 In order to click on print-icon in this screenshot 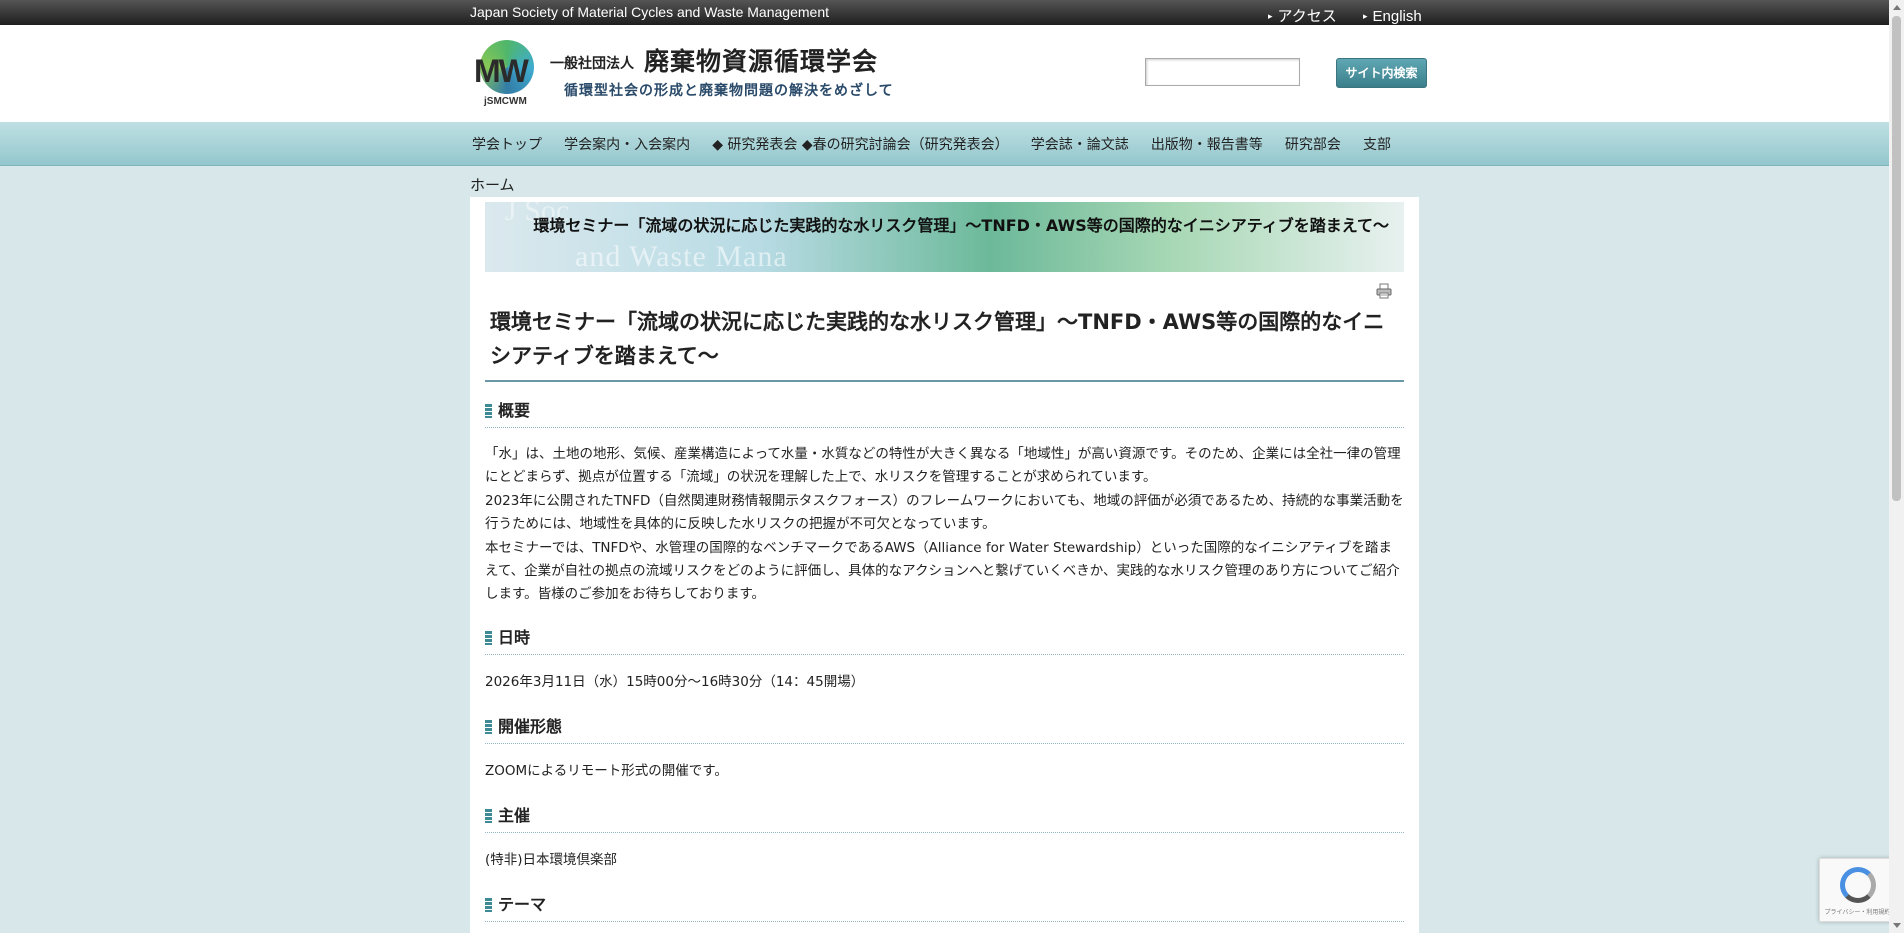, I will do `click(1384, 291)`.